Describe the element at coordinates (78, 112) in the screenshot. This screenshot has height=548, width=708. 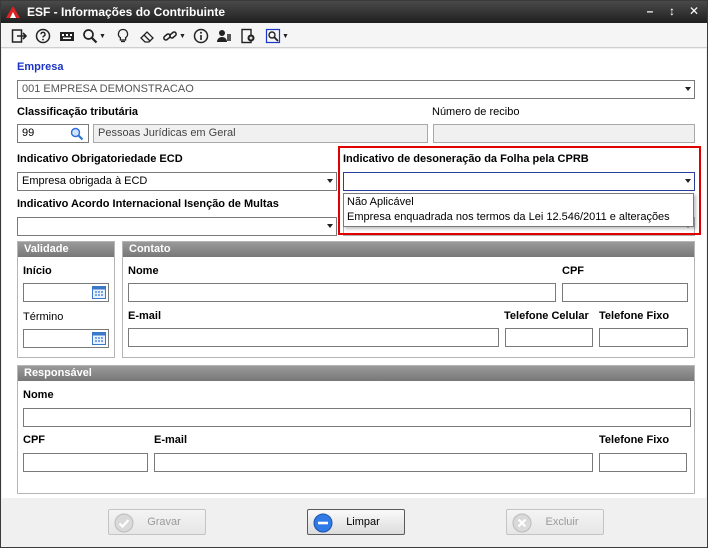
I see `classificacao-label: Classificação tributária` at that location.